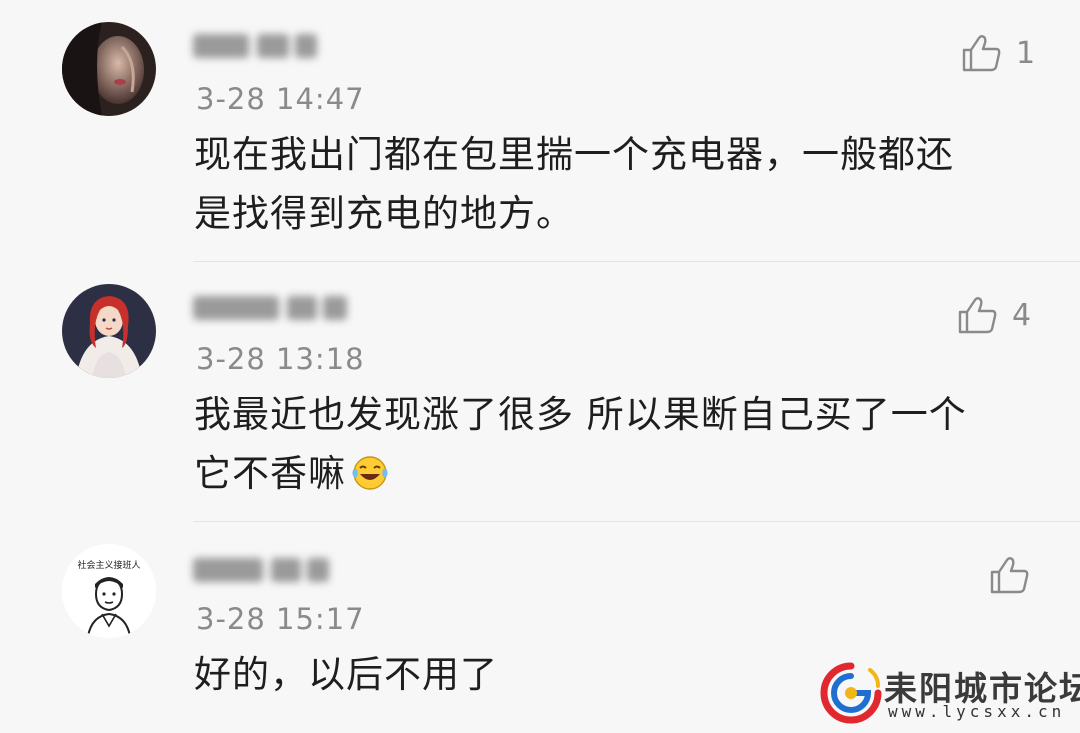  Describe the element at coordinates (950, 693) in the screenshot. I see `watermark: 耒阳城市论坛 www.lycsxx.cn` at that location.